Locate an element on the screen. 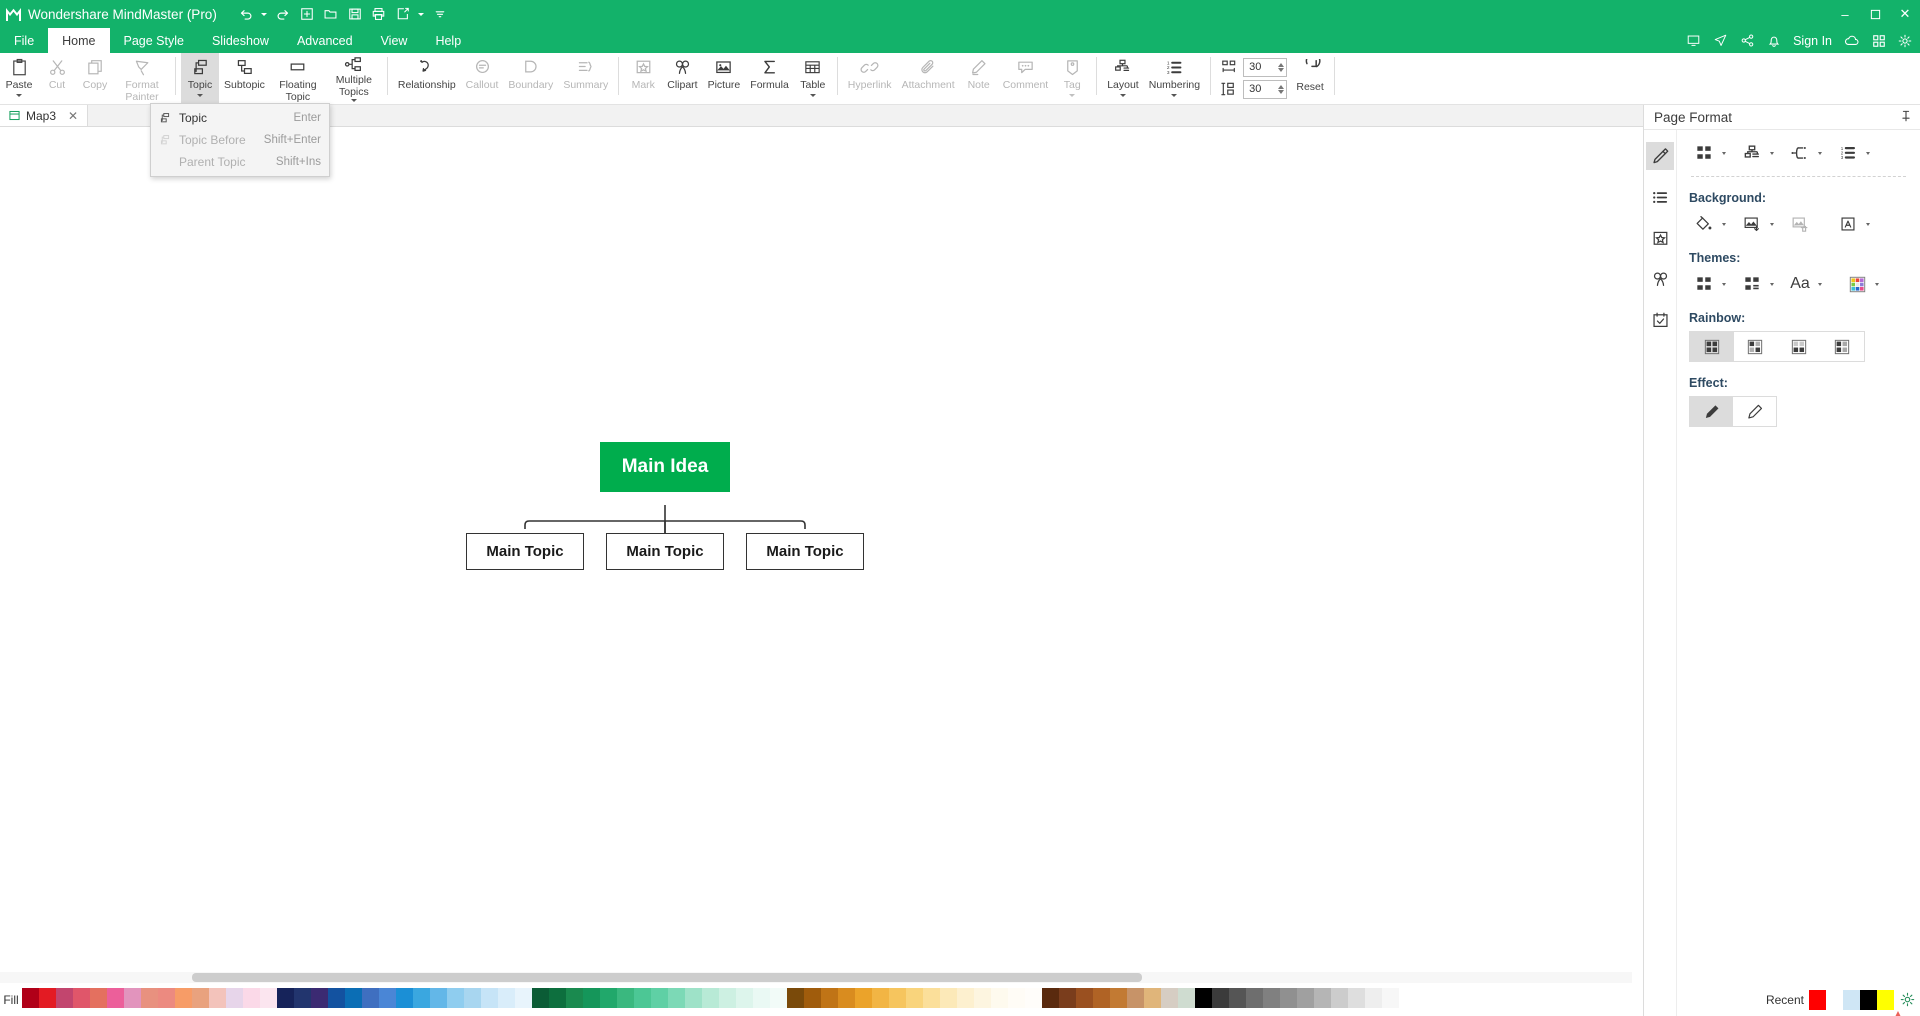 The height and width of the screenshot is (1016, 1920). sign-in-button: Sign In is located at coordinates (1812, 41).